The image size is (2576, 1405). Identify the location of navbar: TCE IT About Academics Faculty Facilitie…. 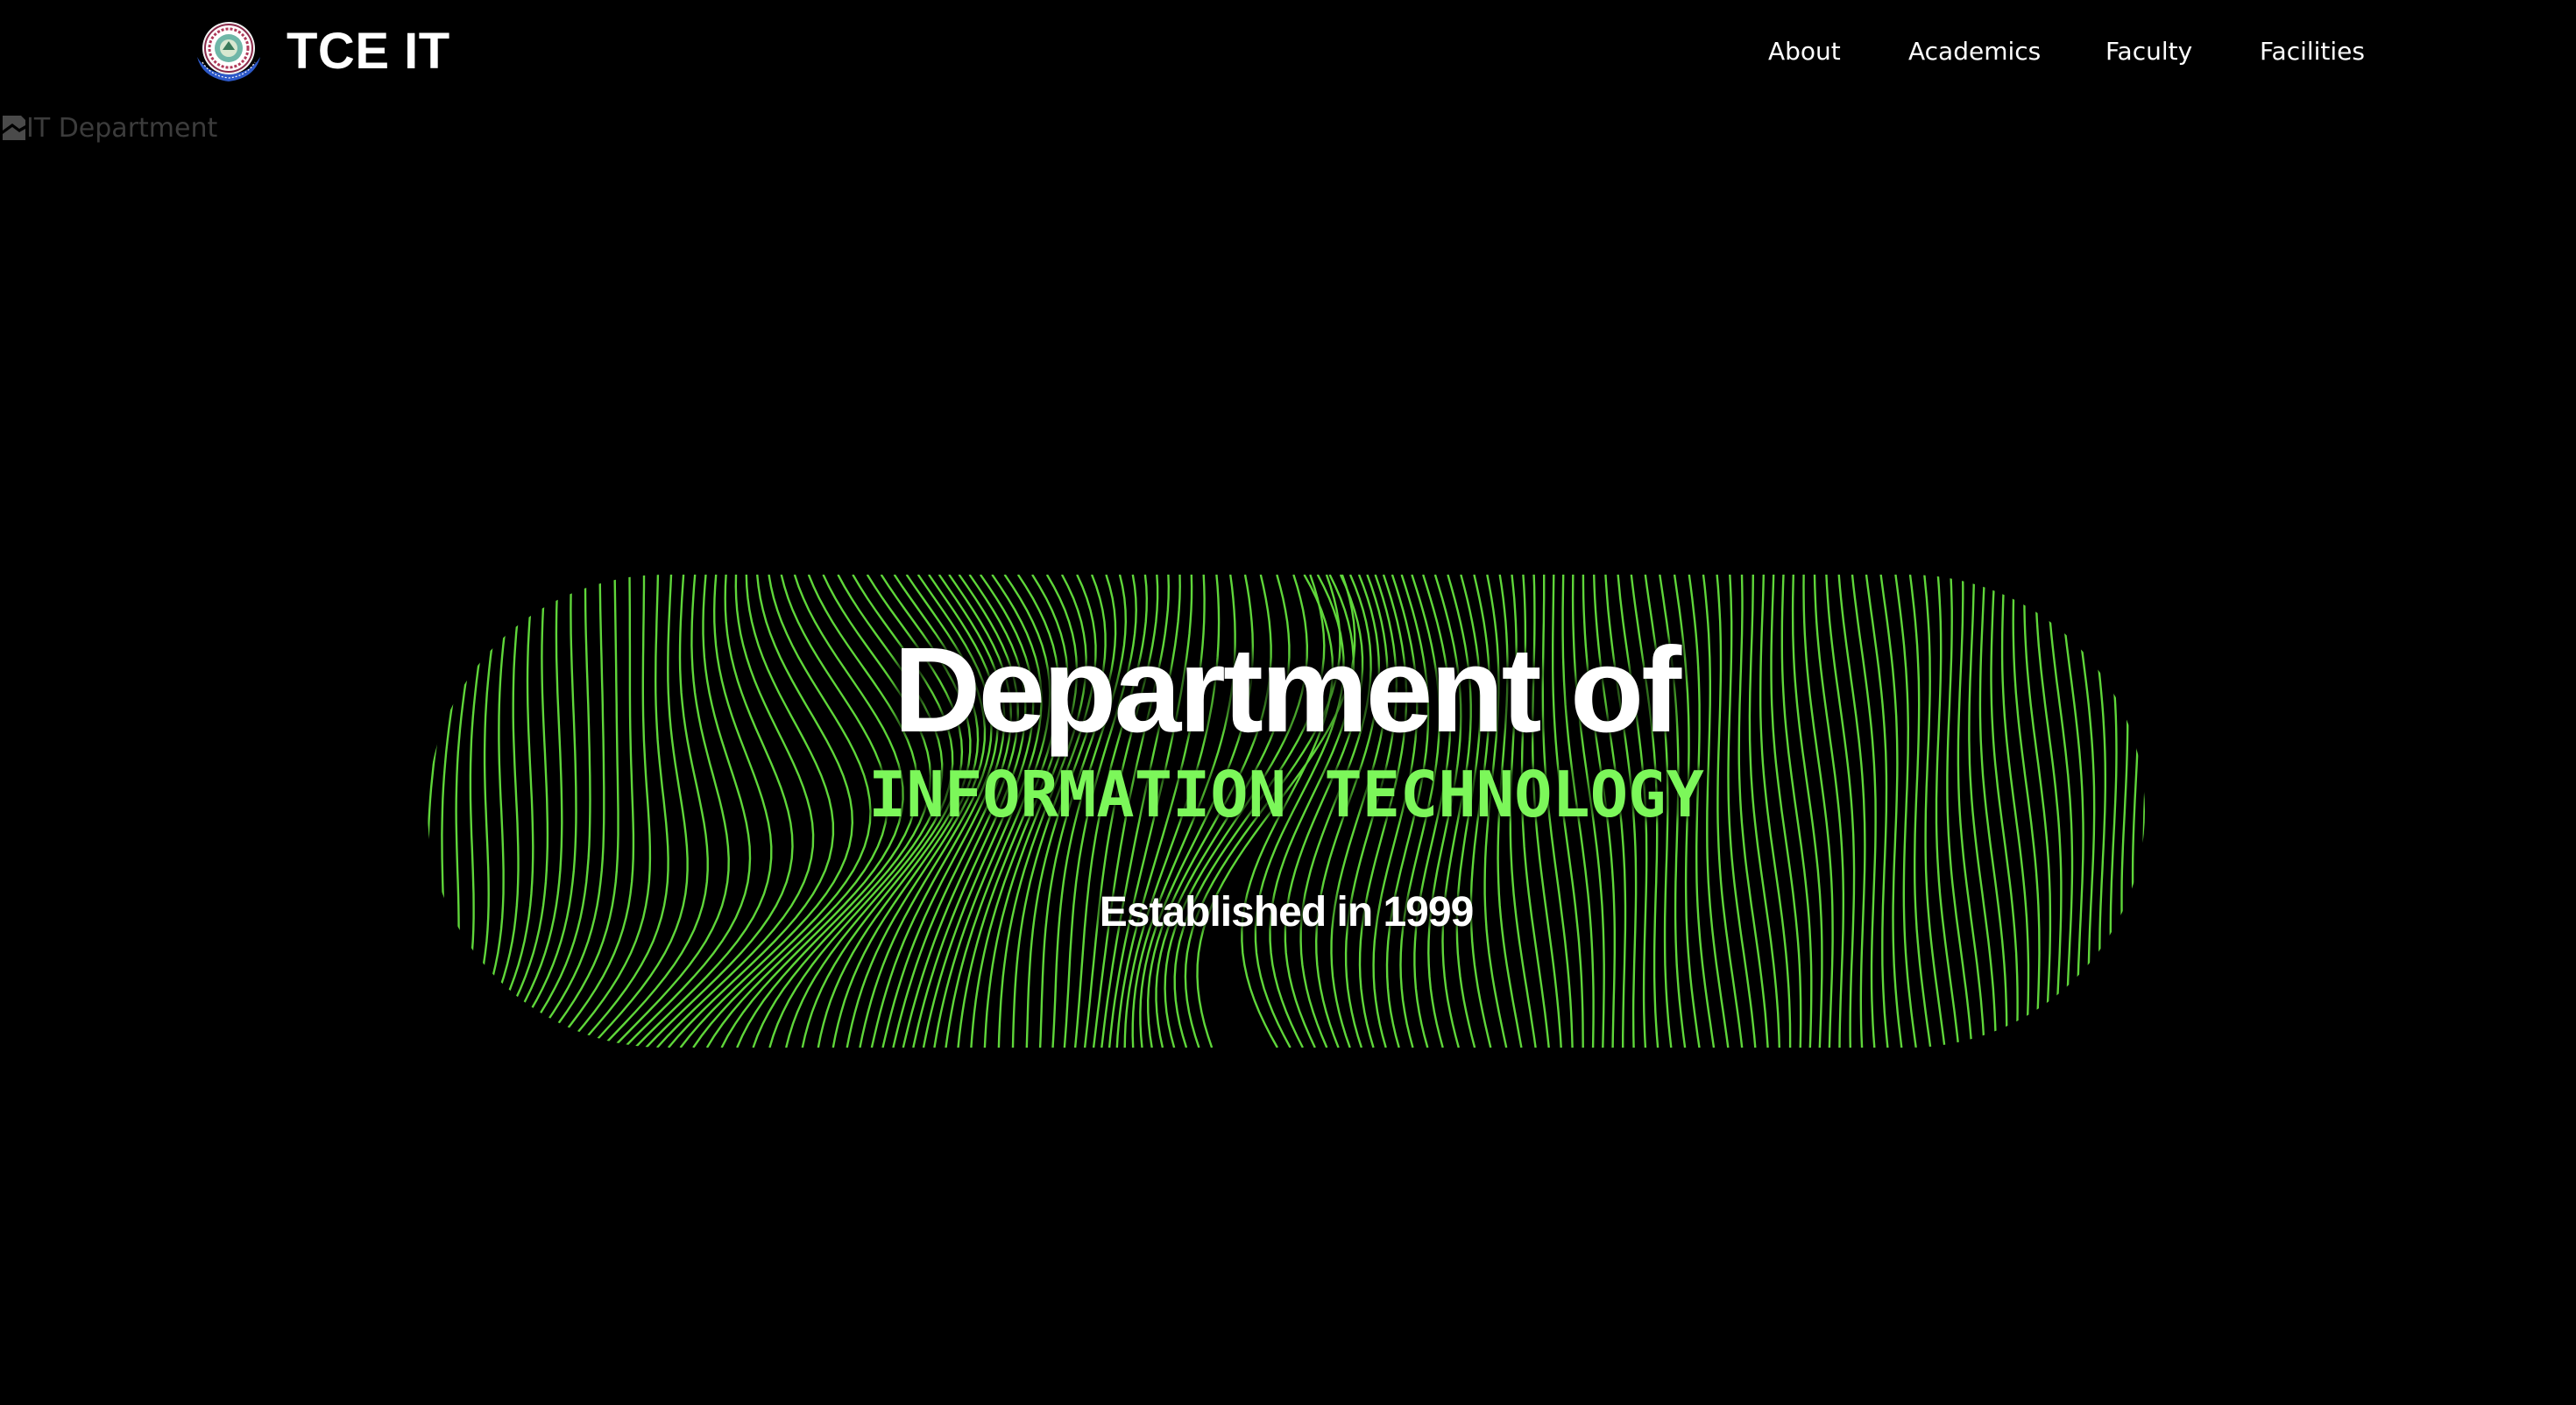
(1288, 52).